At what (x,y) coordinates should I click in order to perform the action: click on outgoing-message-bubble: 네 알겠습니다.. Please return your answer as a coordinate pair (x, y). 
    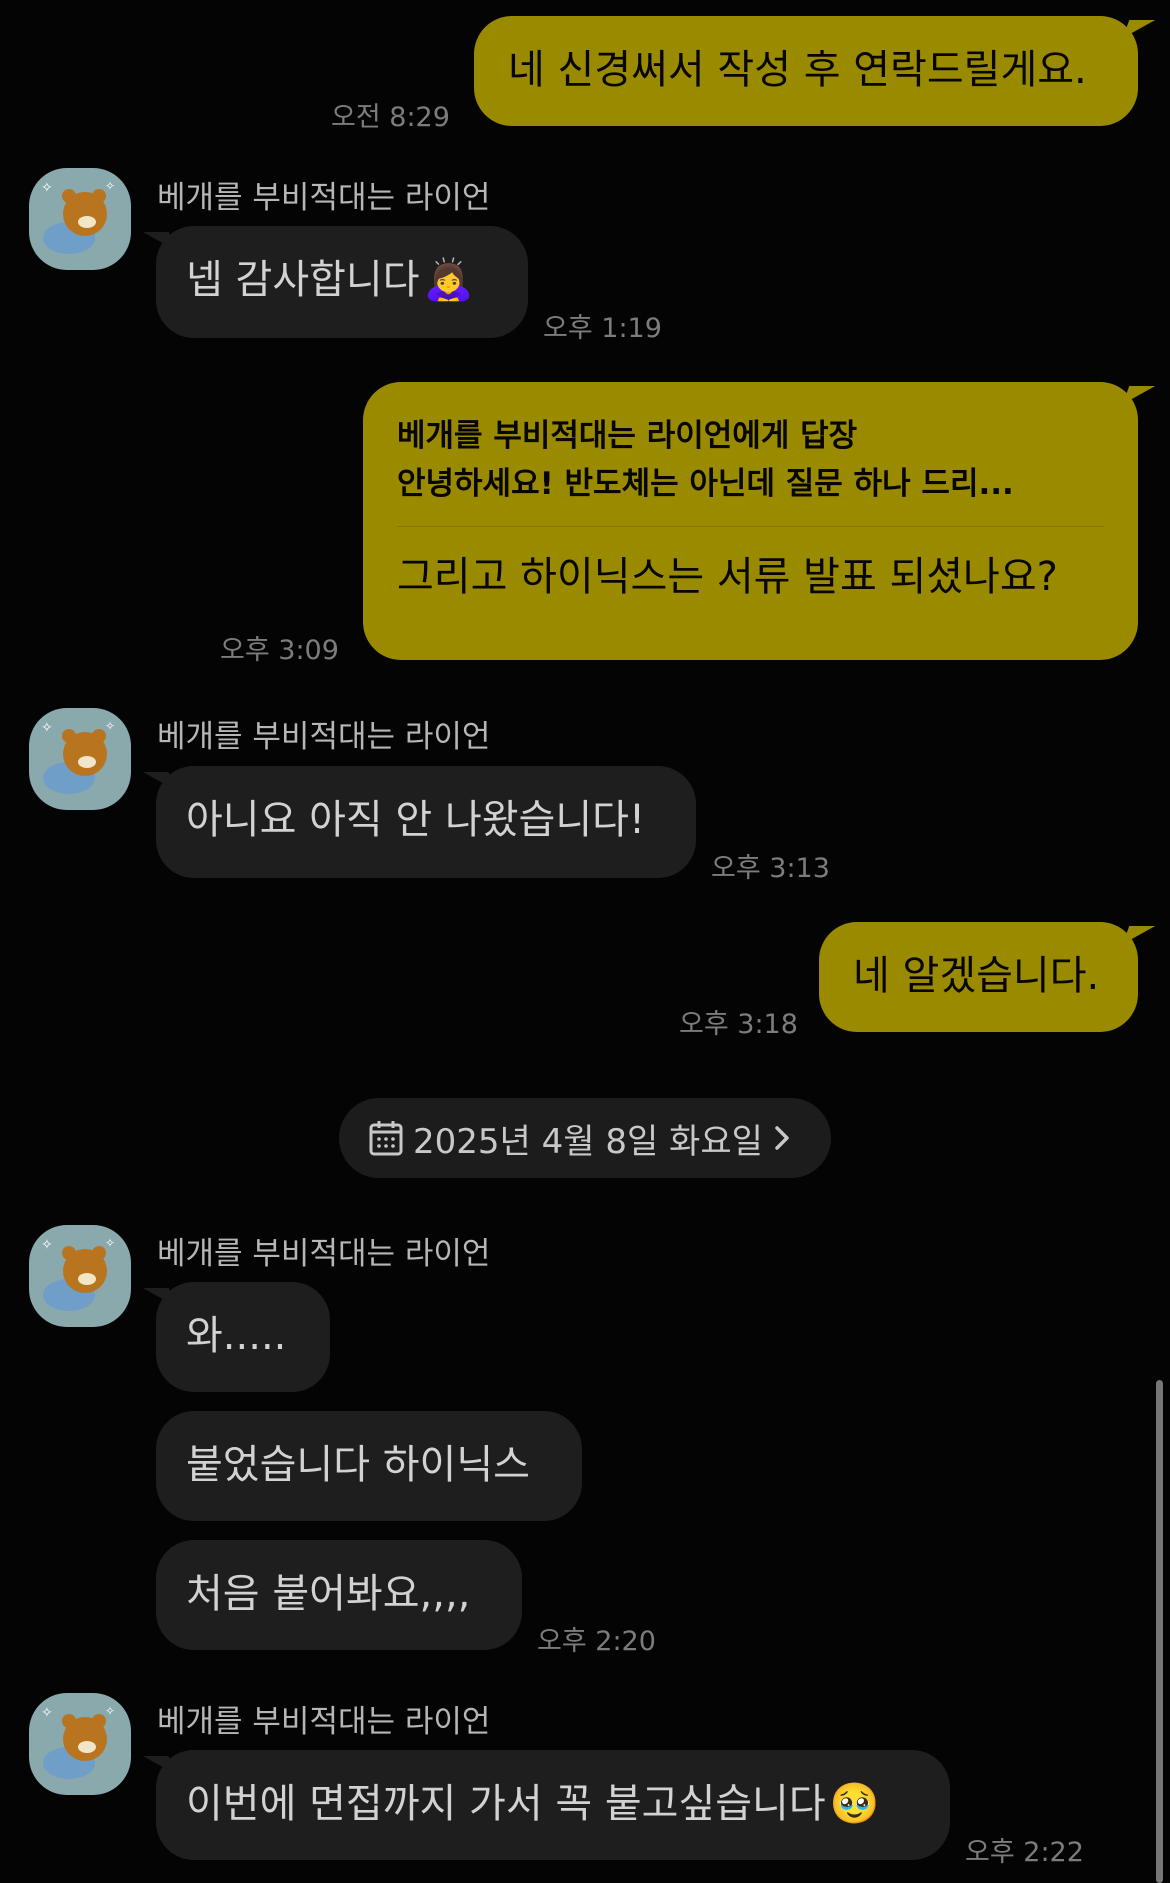
    Looking at the image, I should click on (978, 977).